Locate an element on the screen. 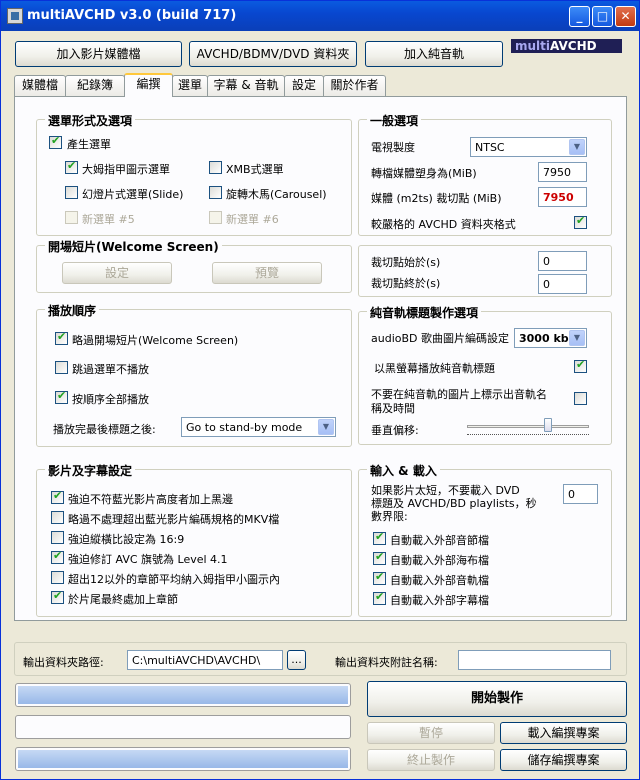 This screenshot has height=780, width=640. tab-authoring: 編撰 is located at coordinates (148, 85).